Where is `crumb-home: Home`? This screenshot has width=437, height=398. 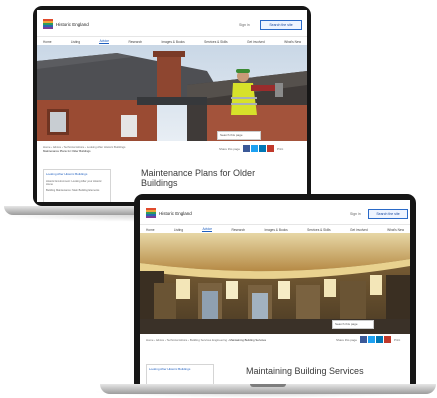 crumb-home: Home is located at coordinates (149, 340).